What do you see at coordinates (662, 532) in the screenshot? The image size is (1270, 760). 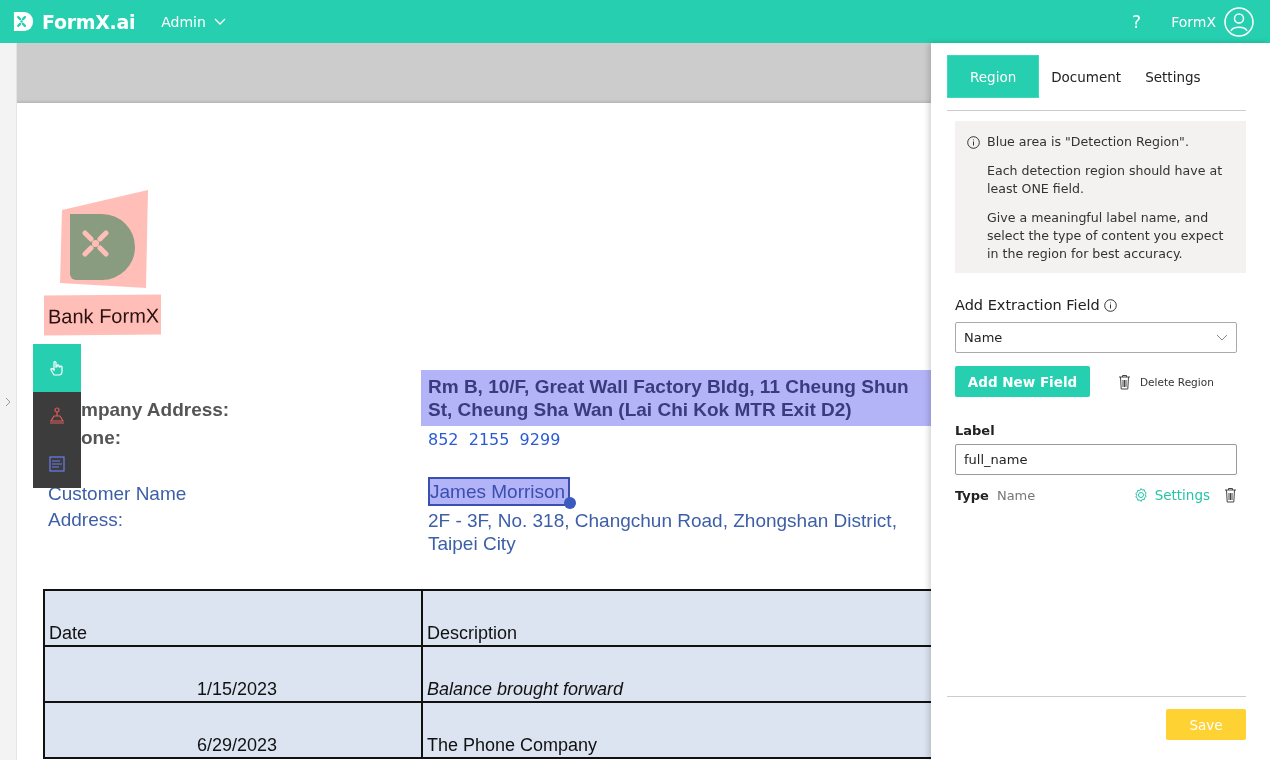 I see `field-value: 2F - 3F, No. 318, Changchun Road, Zhongshan District, Taipei City` at bounding box center [662, 532].